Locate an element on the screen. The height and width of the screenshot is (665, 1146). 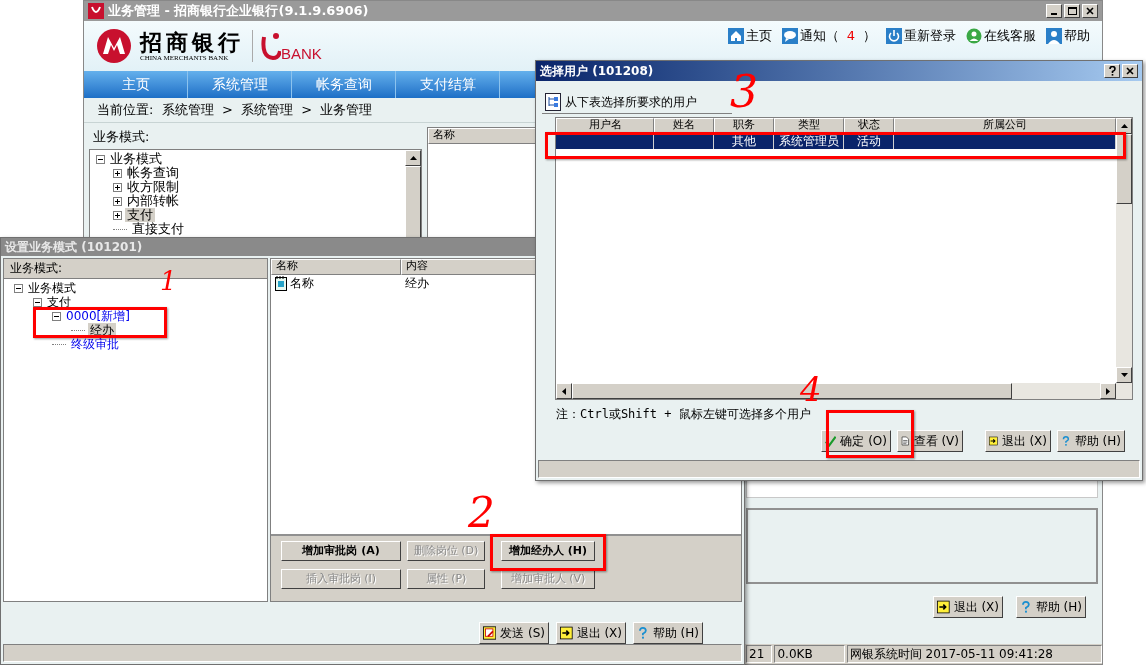
minimize-icon is located at coordinates (1054, 14).